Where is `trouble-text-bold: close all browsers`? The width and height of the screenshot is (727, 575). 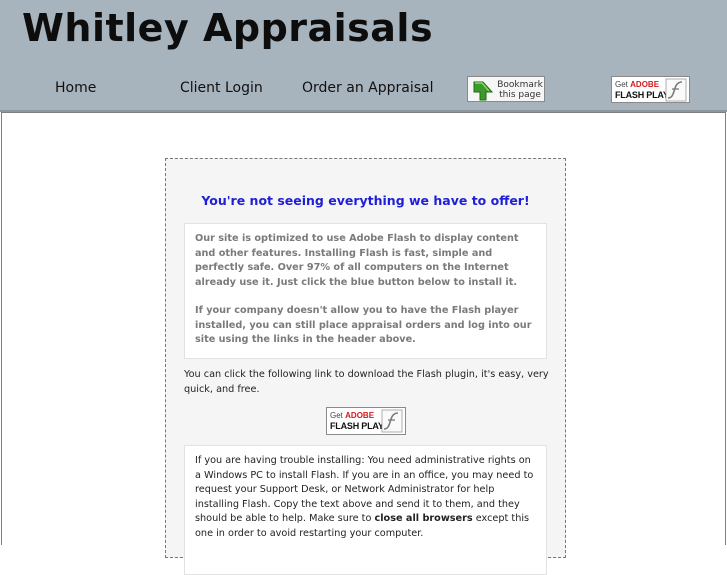
trouble-text-bold: close all browsers is located at coordinates (423, 518).